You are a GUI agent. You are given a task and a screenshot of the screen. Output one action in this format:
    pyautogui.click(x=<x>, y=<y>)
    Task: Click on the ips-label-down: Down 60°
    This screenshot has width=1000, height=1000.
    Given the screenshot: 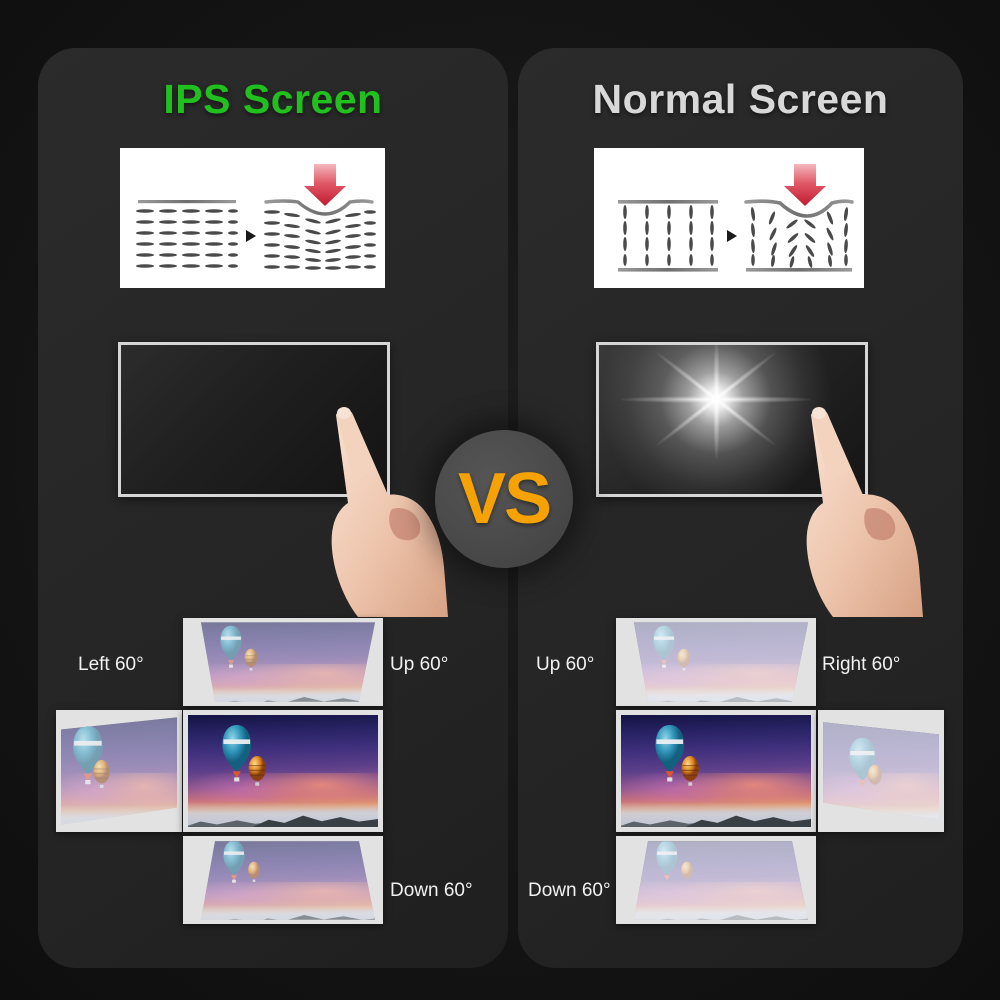 What is the action you would take?
    pyautogui.click(x=431, y=890)
    